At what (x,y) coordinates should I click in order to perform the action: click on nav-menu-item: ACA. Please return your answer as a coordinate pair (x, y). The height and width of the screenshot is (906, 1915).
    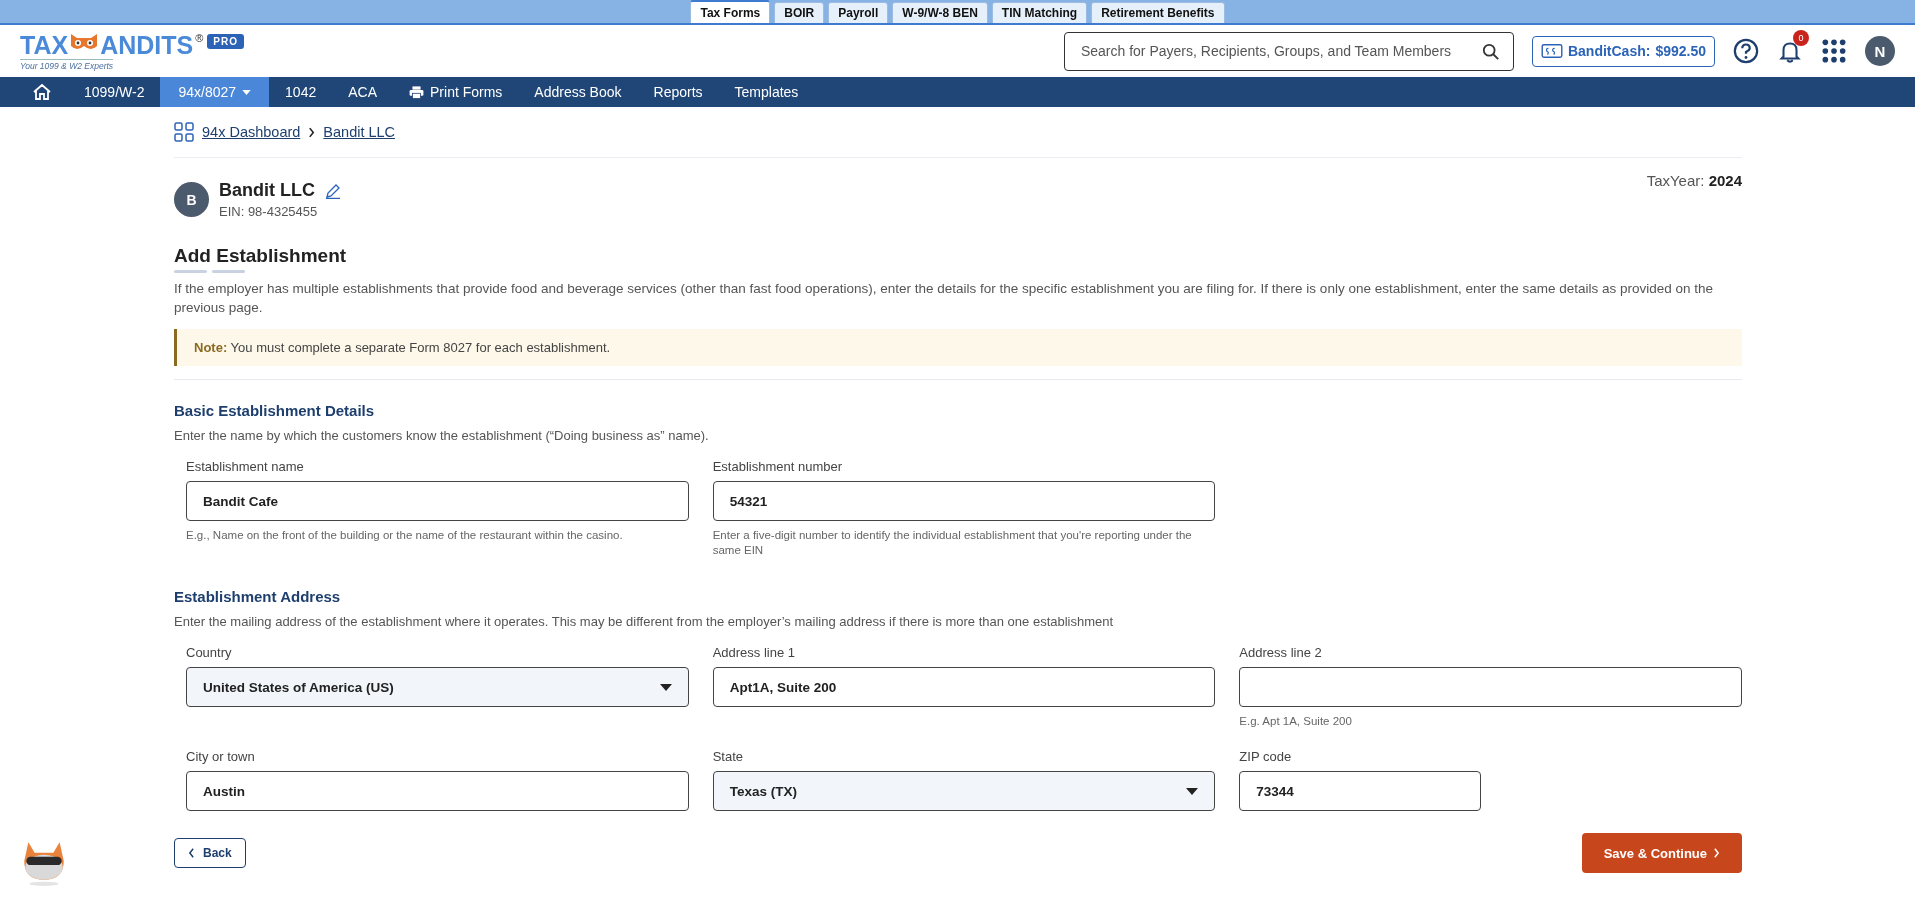
    Looking at the image, I should click on (362, 92).